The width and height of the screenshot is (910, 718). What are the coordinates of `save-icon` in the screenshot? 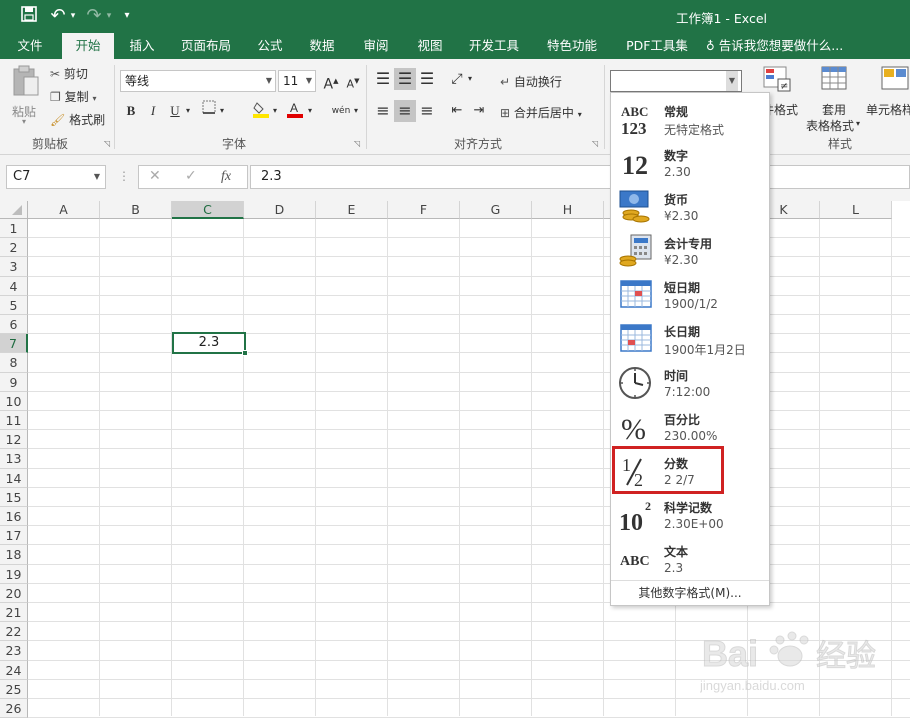 It's located at (29, 16).